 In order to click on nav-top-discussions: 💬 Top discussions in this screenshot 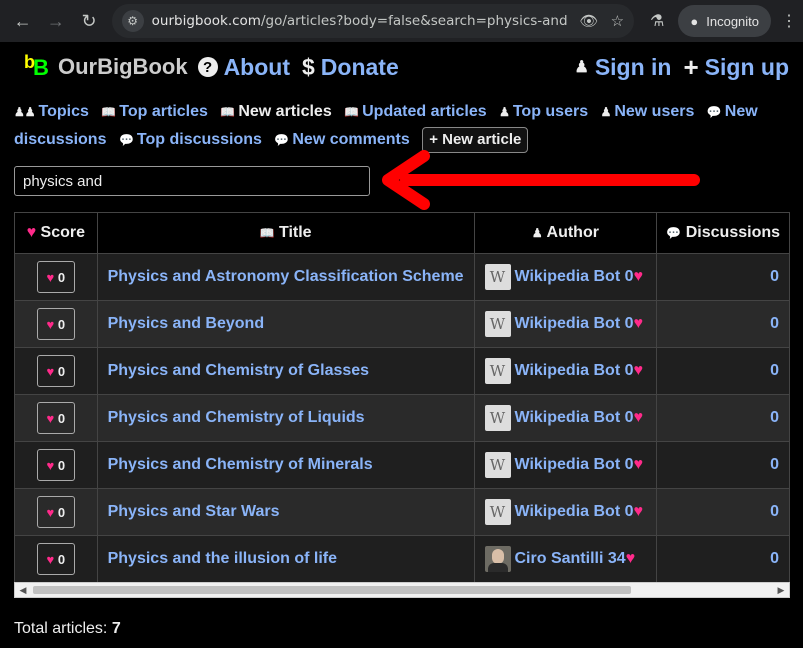, I will do `click(190, 139)`.